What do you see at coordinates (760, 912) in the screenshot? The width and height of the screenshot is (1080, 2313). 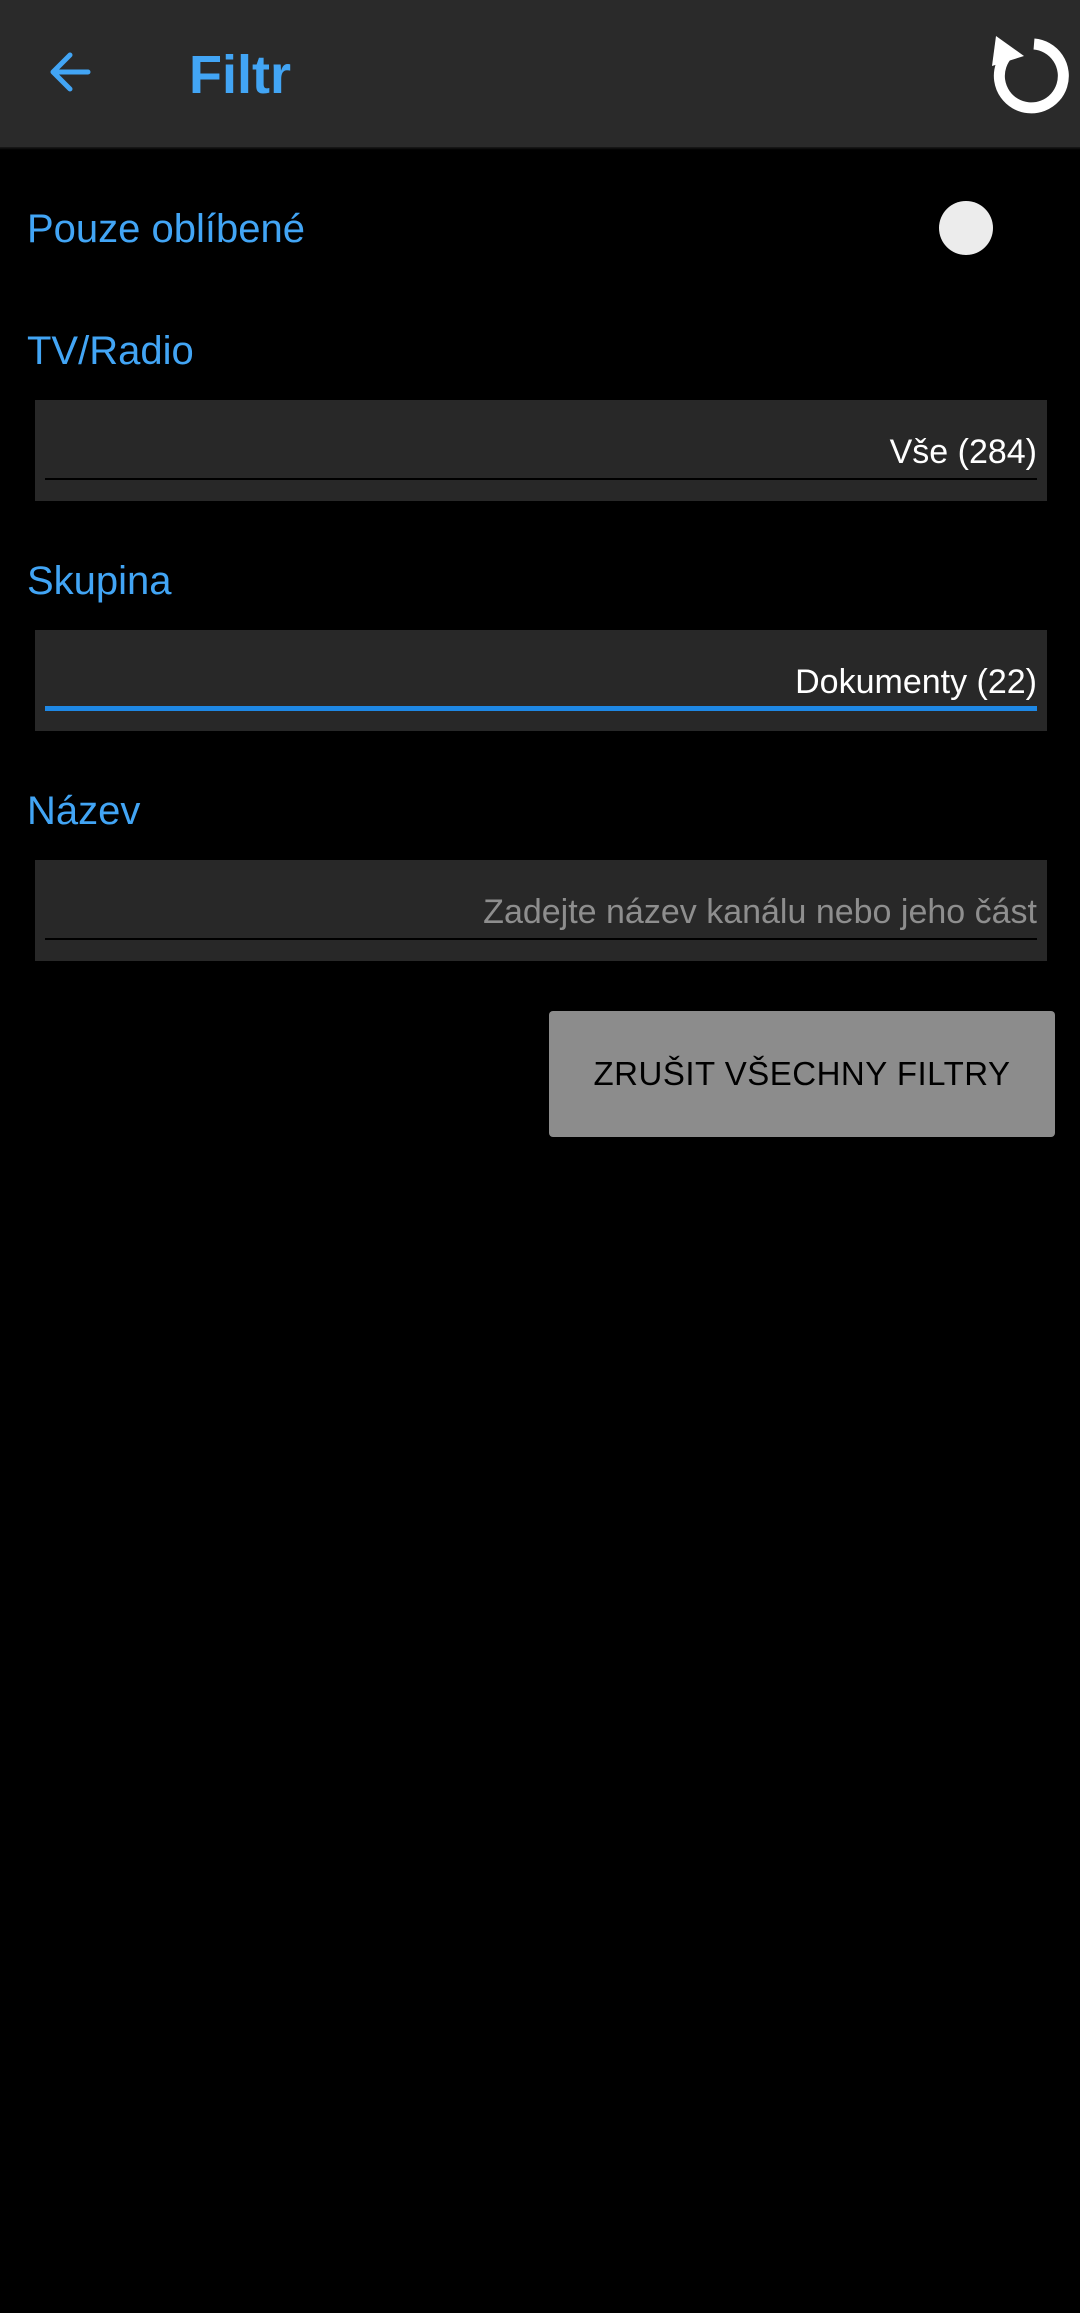 I see `name-placeholder: Zadejte název kanálu nebo jeho část` at bounding box center [760, 912].